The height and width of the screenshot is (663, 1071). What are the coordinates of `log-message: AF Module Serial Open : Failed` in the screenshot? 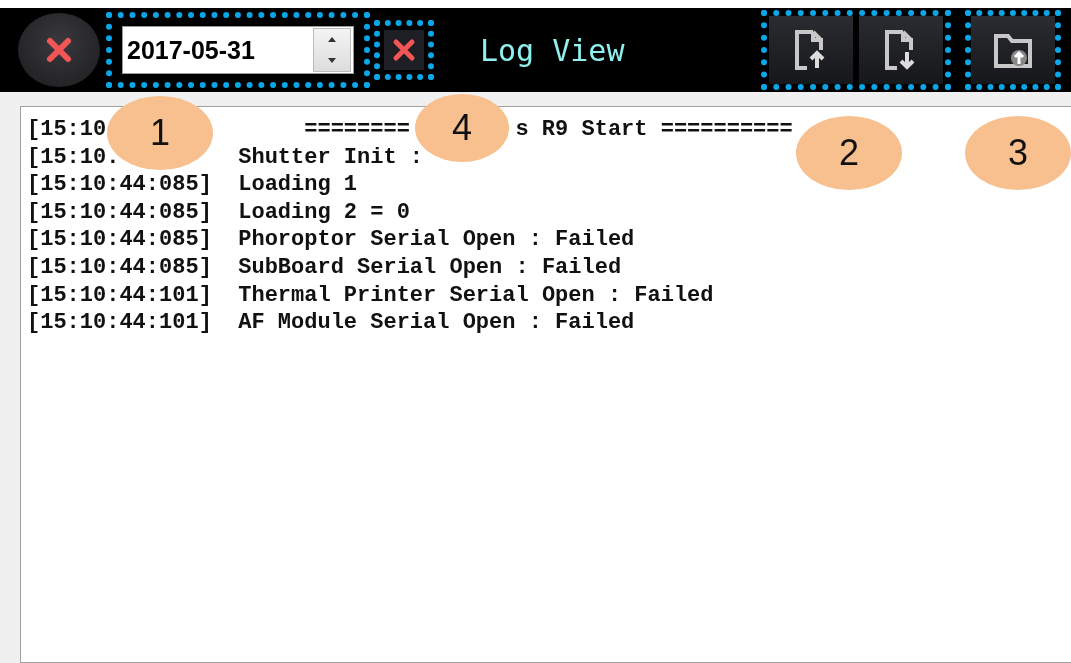 It's located at (436, 323).